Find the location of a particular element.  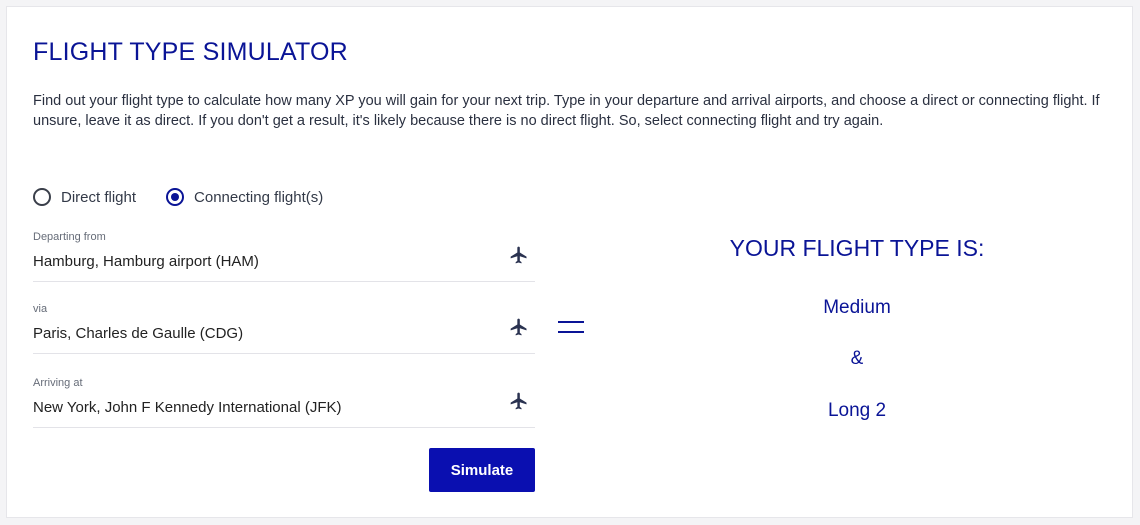

radio-connecting-label: Connecting flight(s) is located at coordinates (259, 197).